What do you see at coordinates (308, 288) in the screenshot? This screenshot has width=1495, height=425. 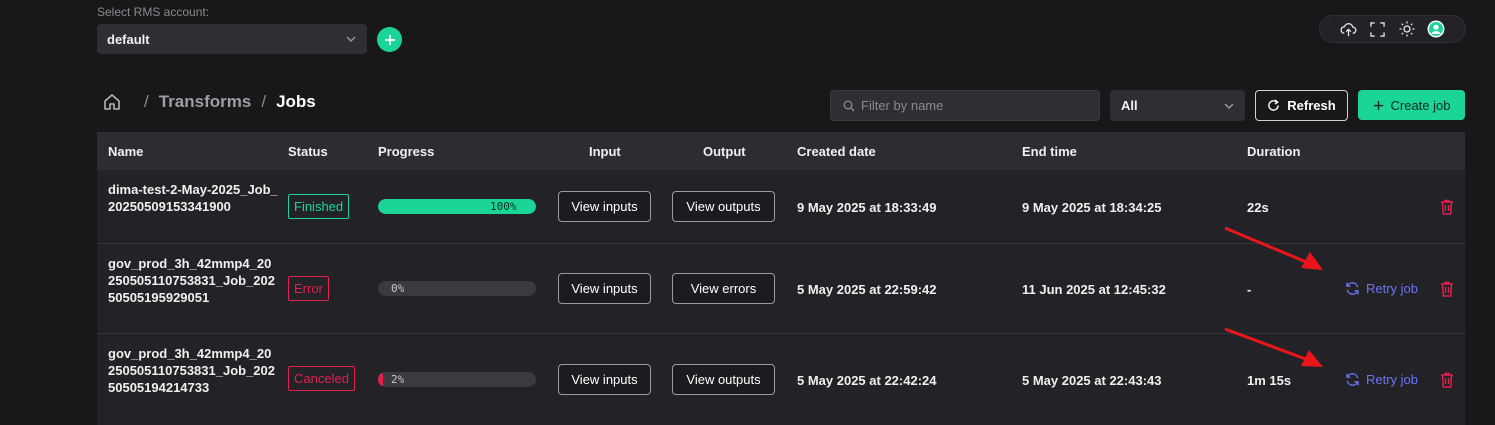 I see `status-badge: Error` at bounding box center [308, 288].